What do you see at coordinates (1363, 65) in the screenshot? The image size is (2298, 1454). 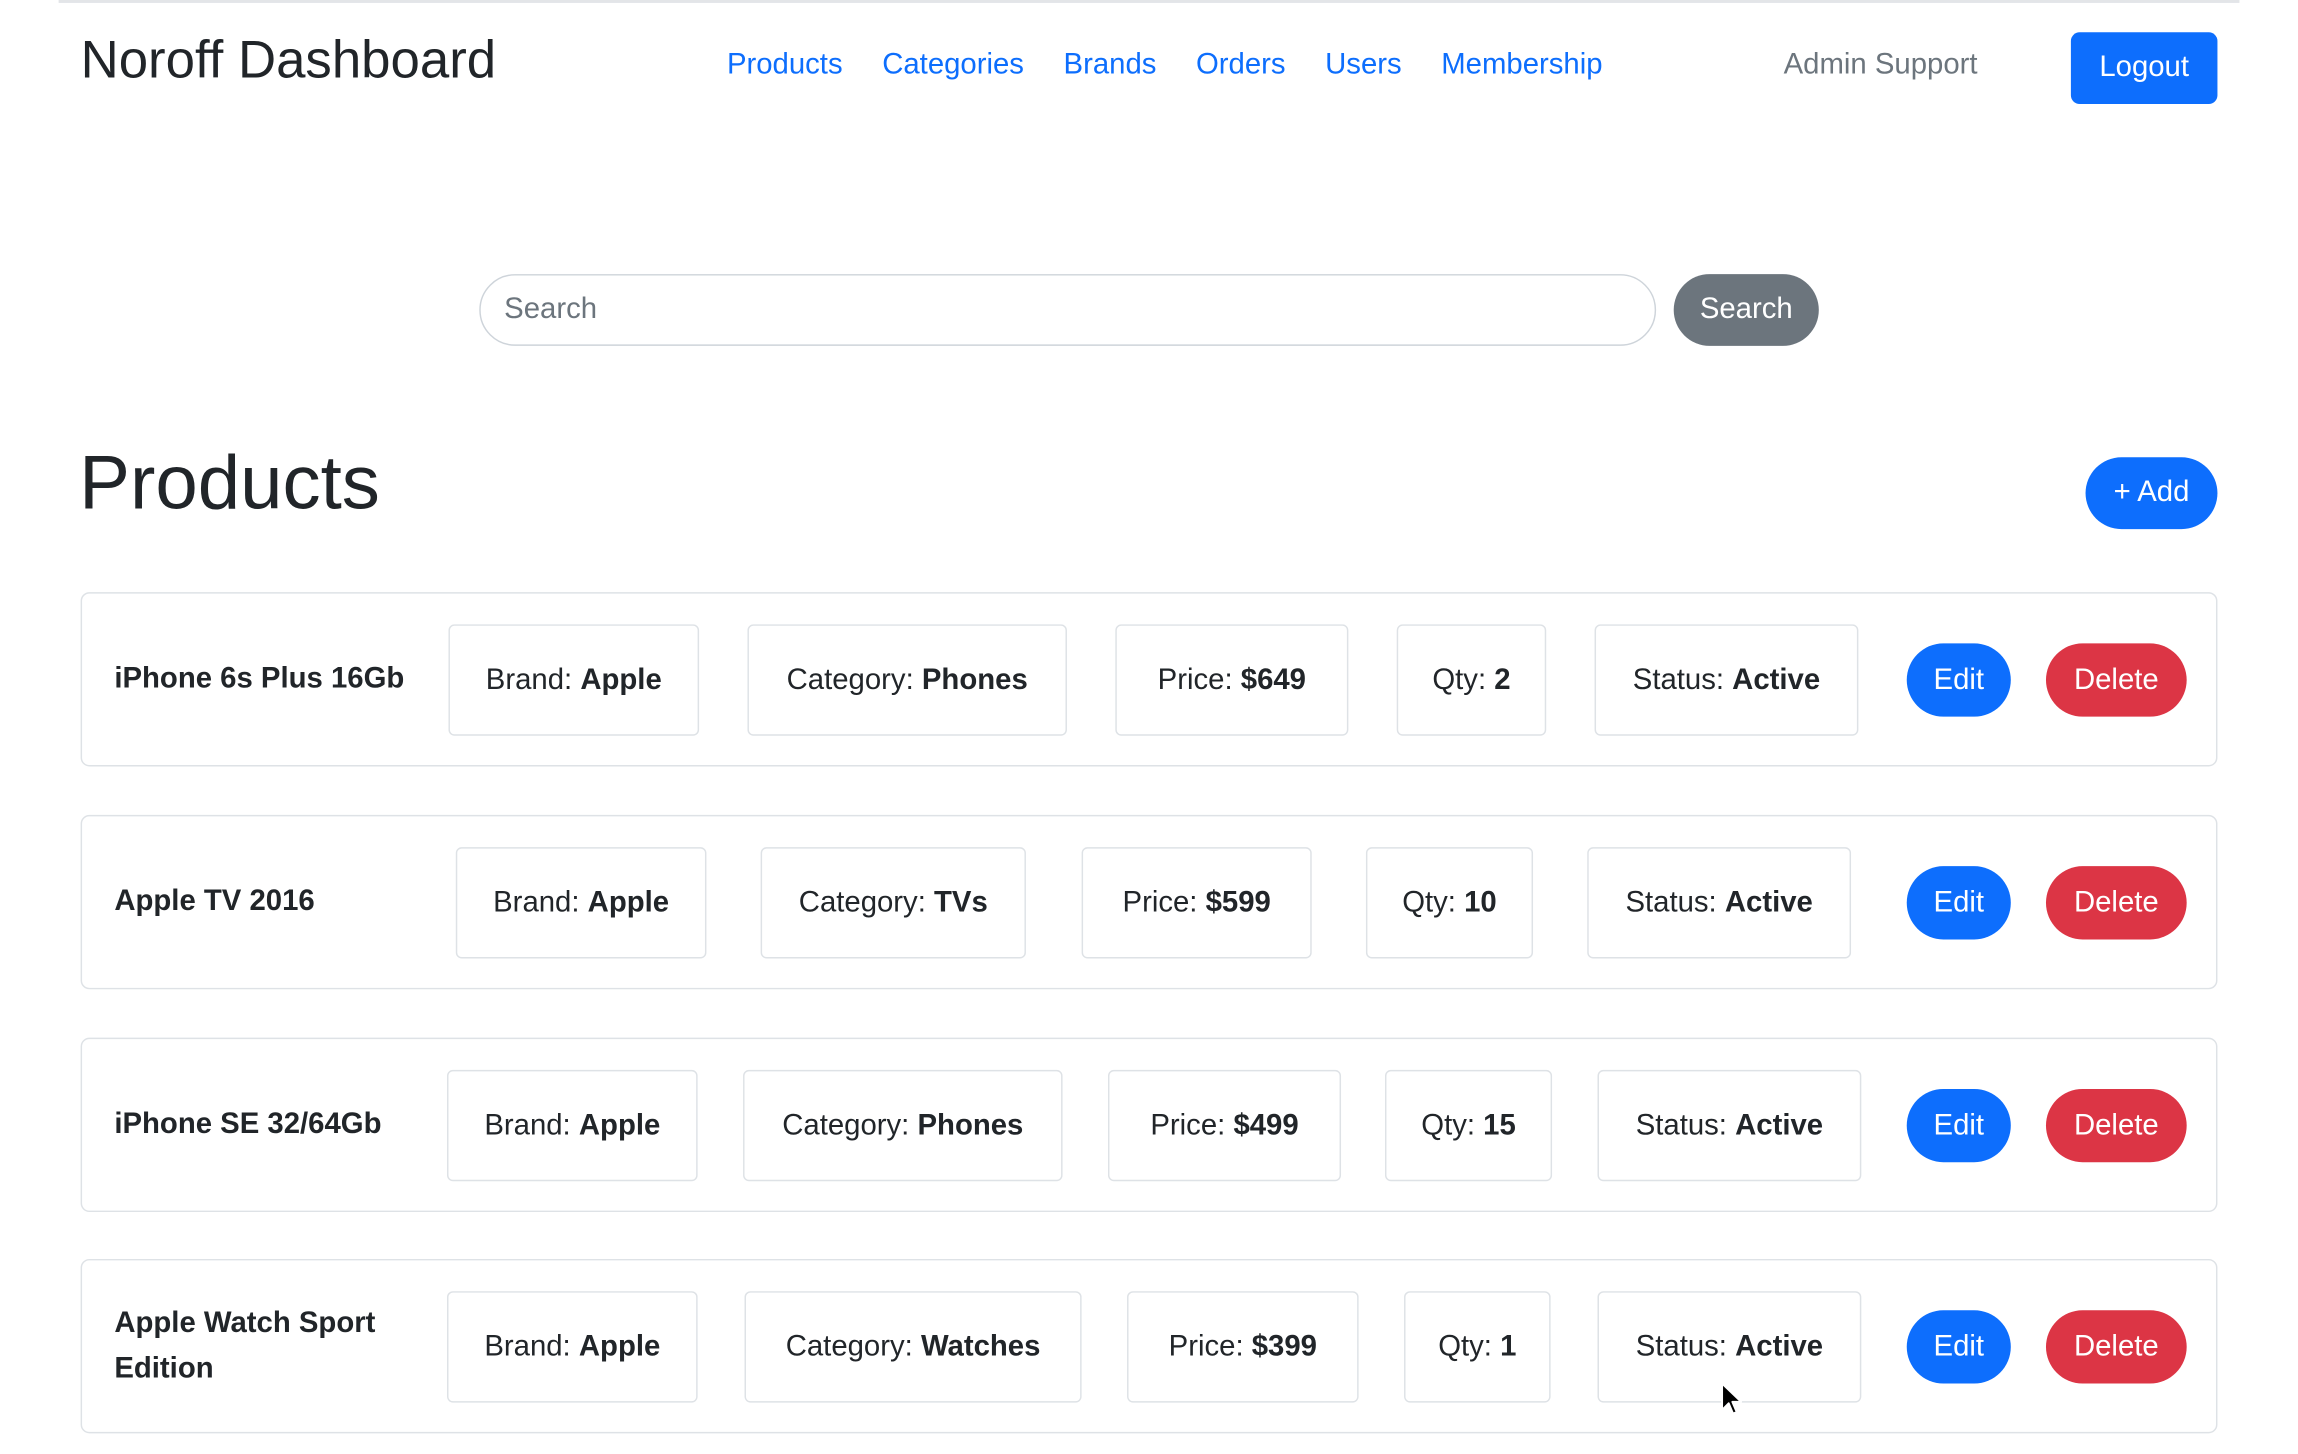 I see `nav-users: Users` at bounding box center [1363, 65].